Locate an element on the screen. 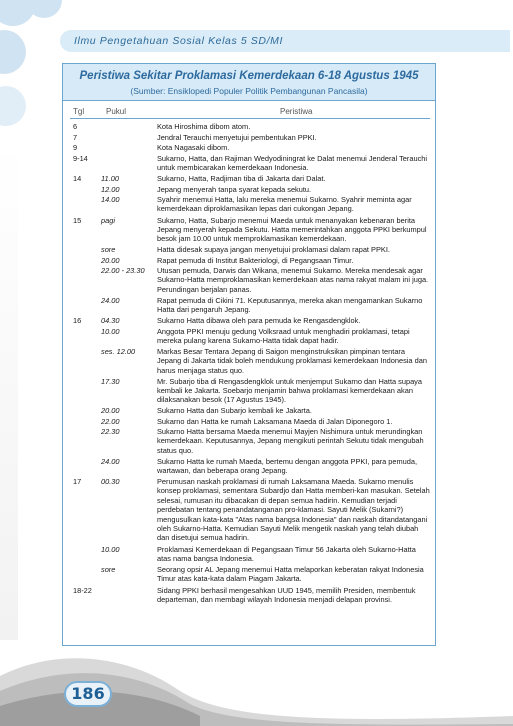  cell-pukul: ses. 12.00 is located at coordinates (118, 351).